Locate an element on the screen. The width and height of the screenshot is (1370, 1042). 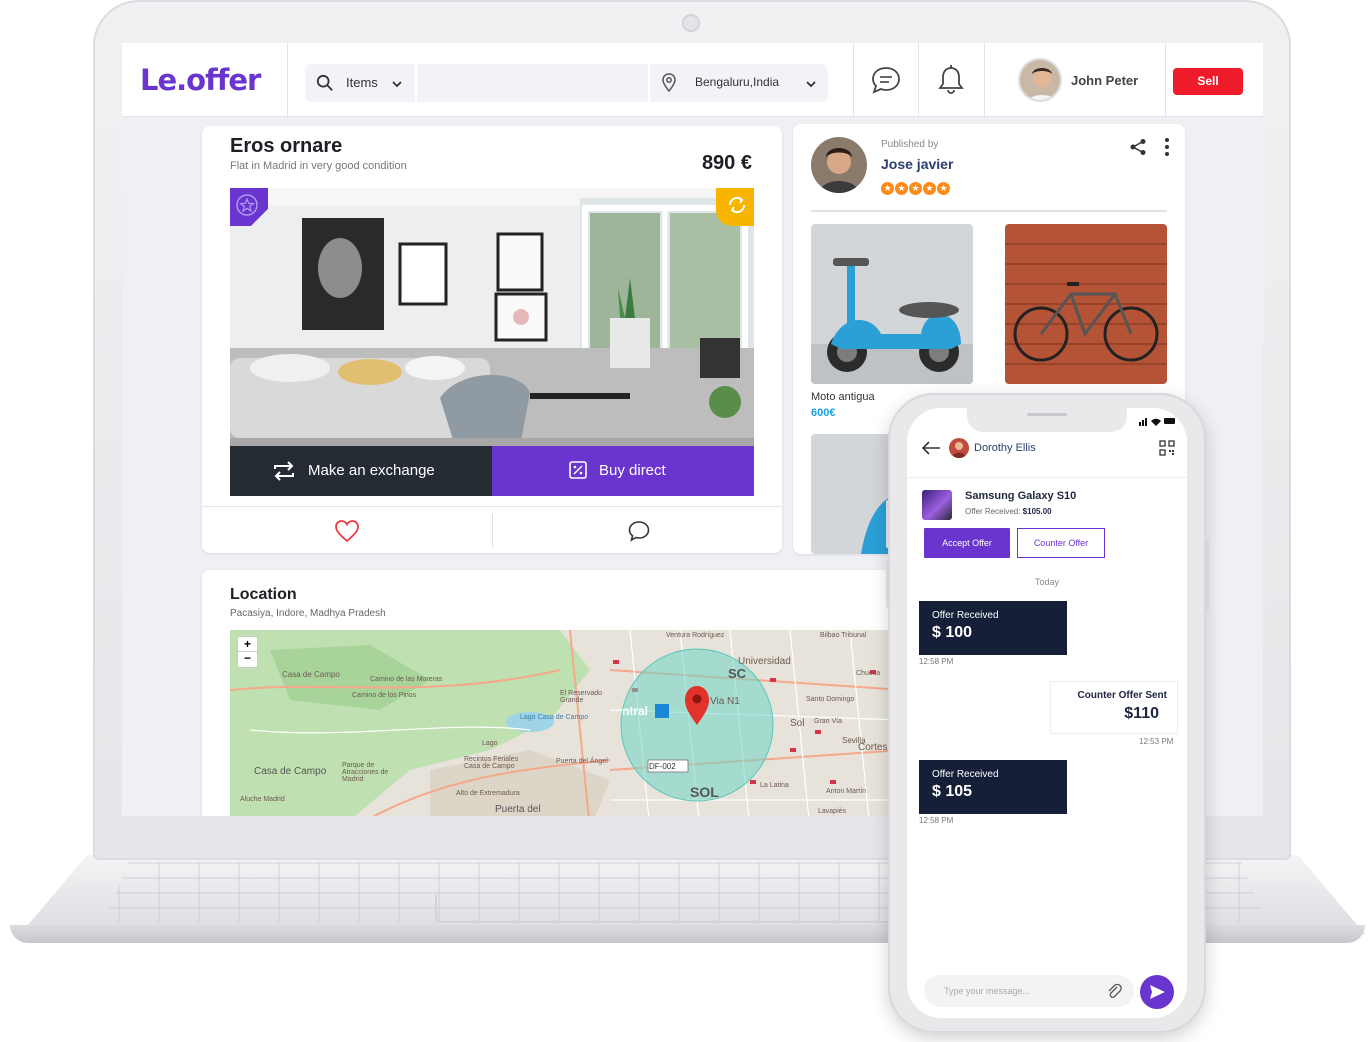
map-label: ntral is located at coordinates (635, 711).